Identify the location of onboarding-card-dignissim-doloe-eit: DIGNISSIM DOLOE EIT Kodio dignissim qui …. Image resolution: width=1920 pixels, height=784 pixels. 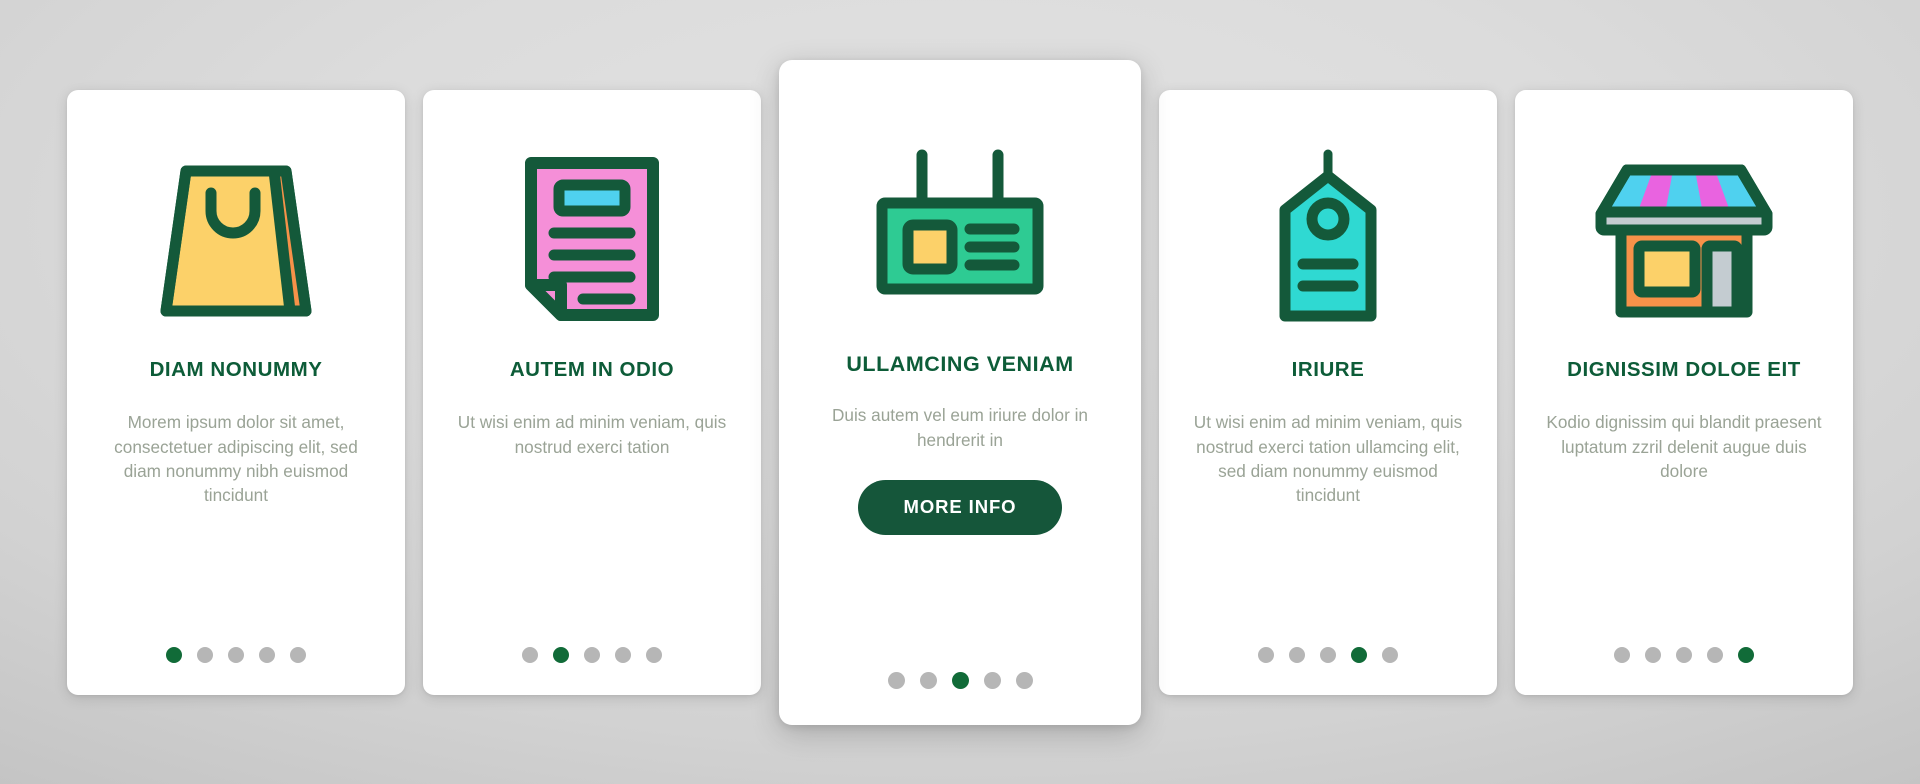
(1684, 392).